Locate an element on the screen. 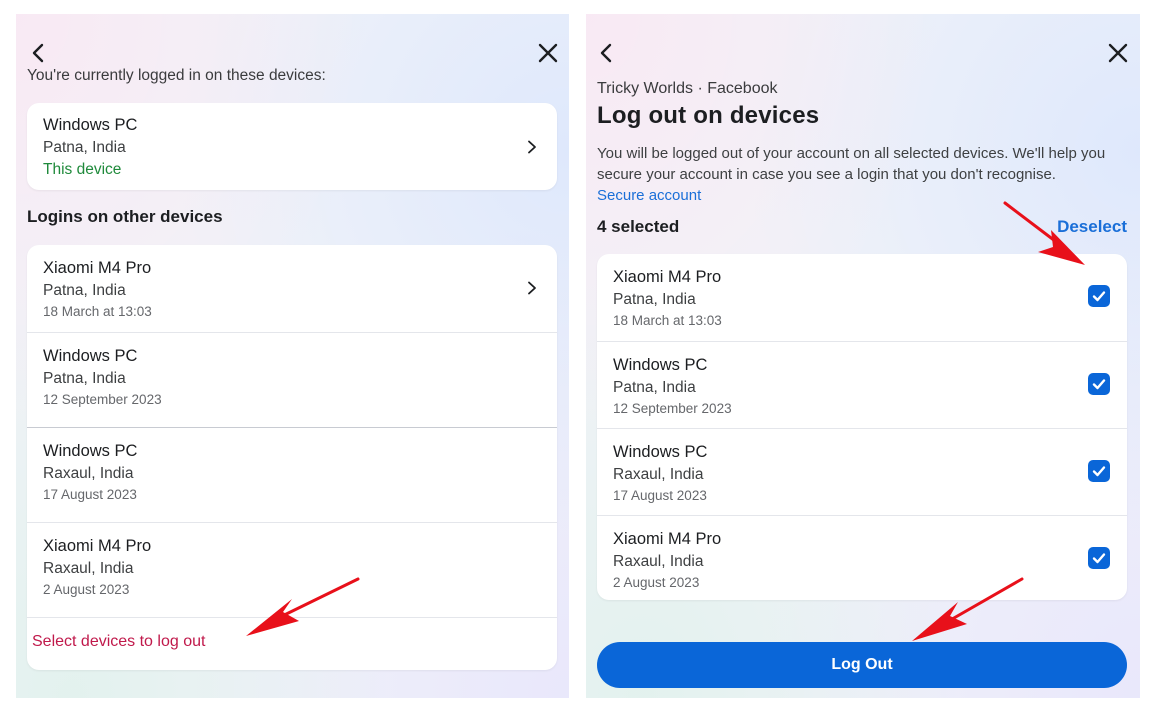  secure-account-link: Secure account is located at coordinates (649, 195).